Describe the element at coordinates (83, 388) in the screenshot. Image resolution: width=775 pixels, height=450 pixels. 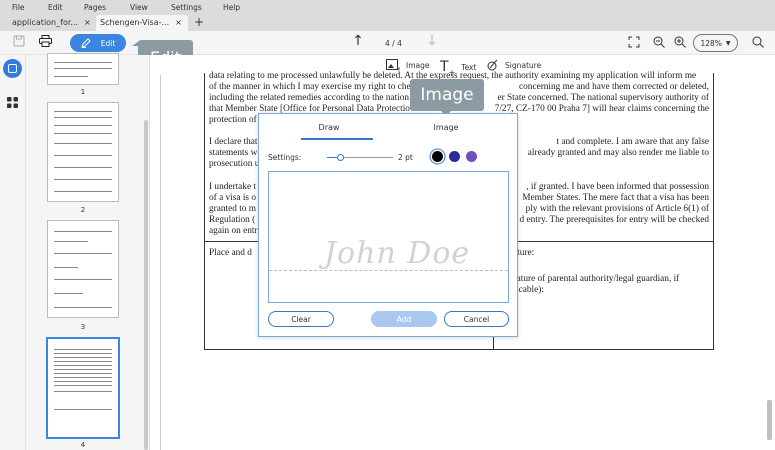
I see `thumbnail-page-4-selected` at that location.